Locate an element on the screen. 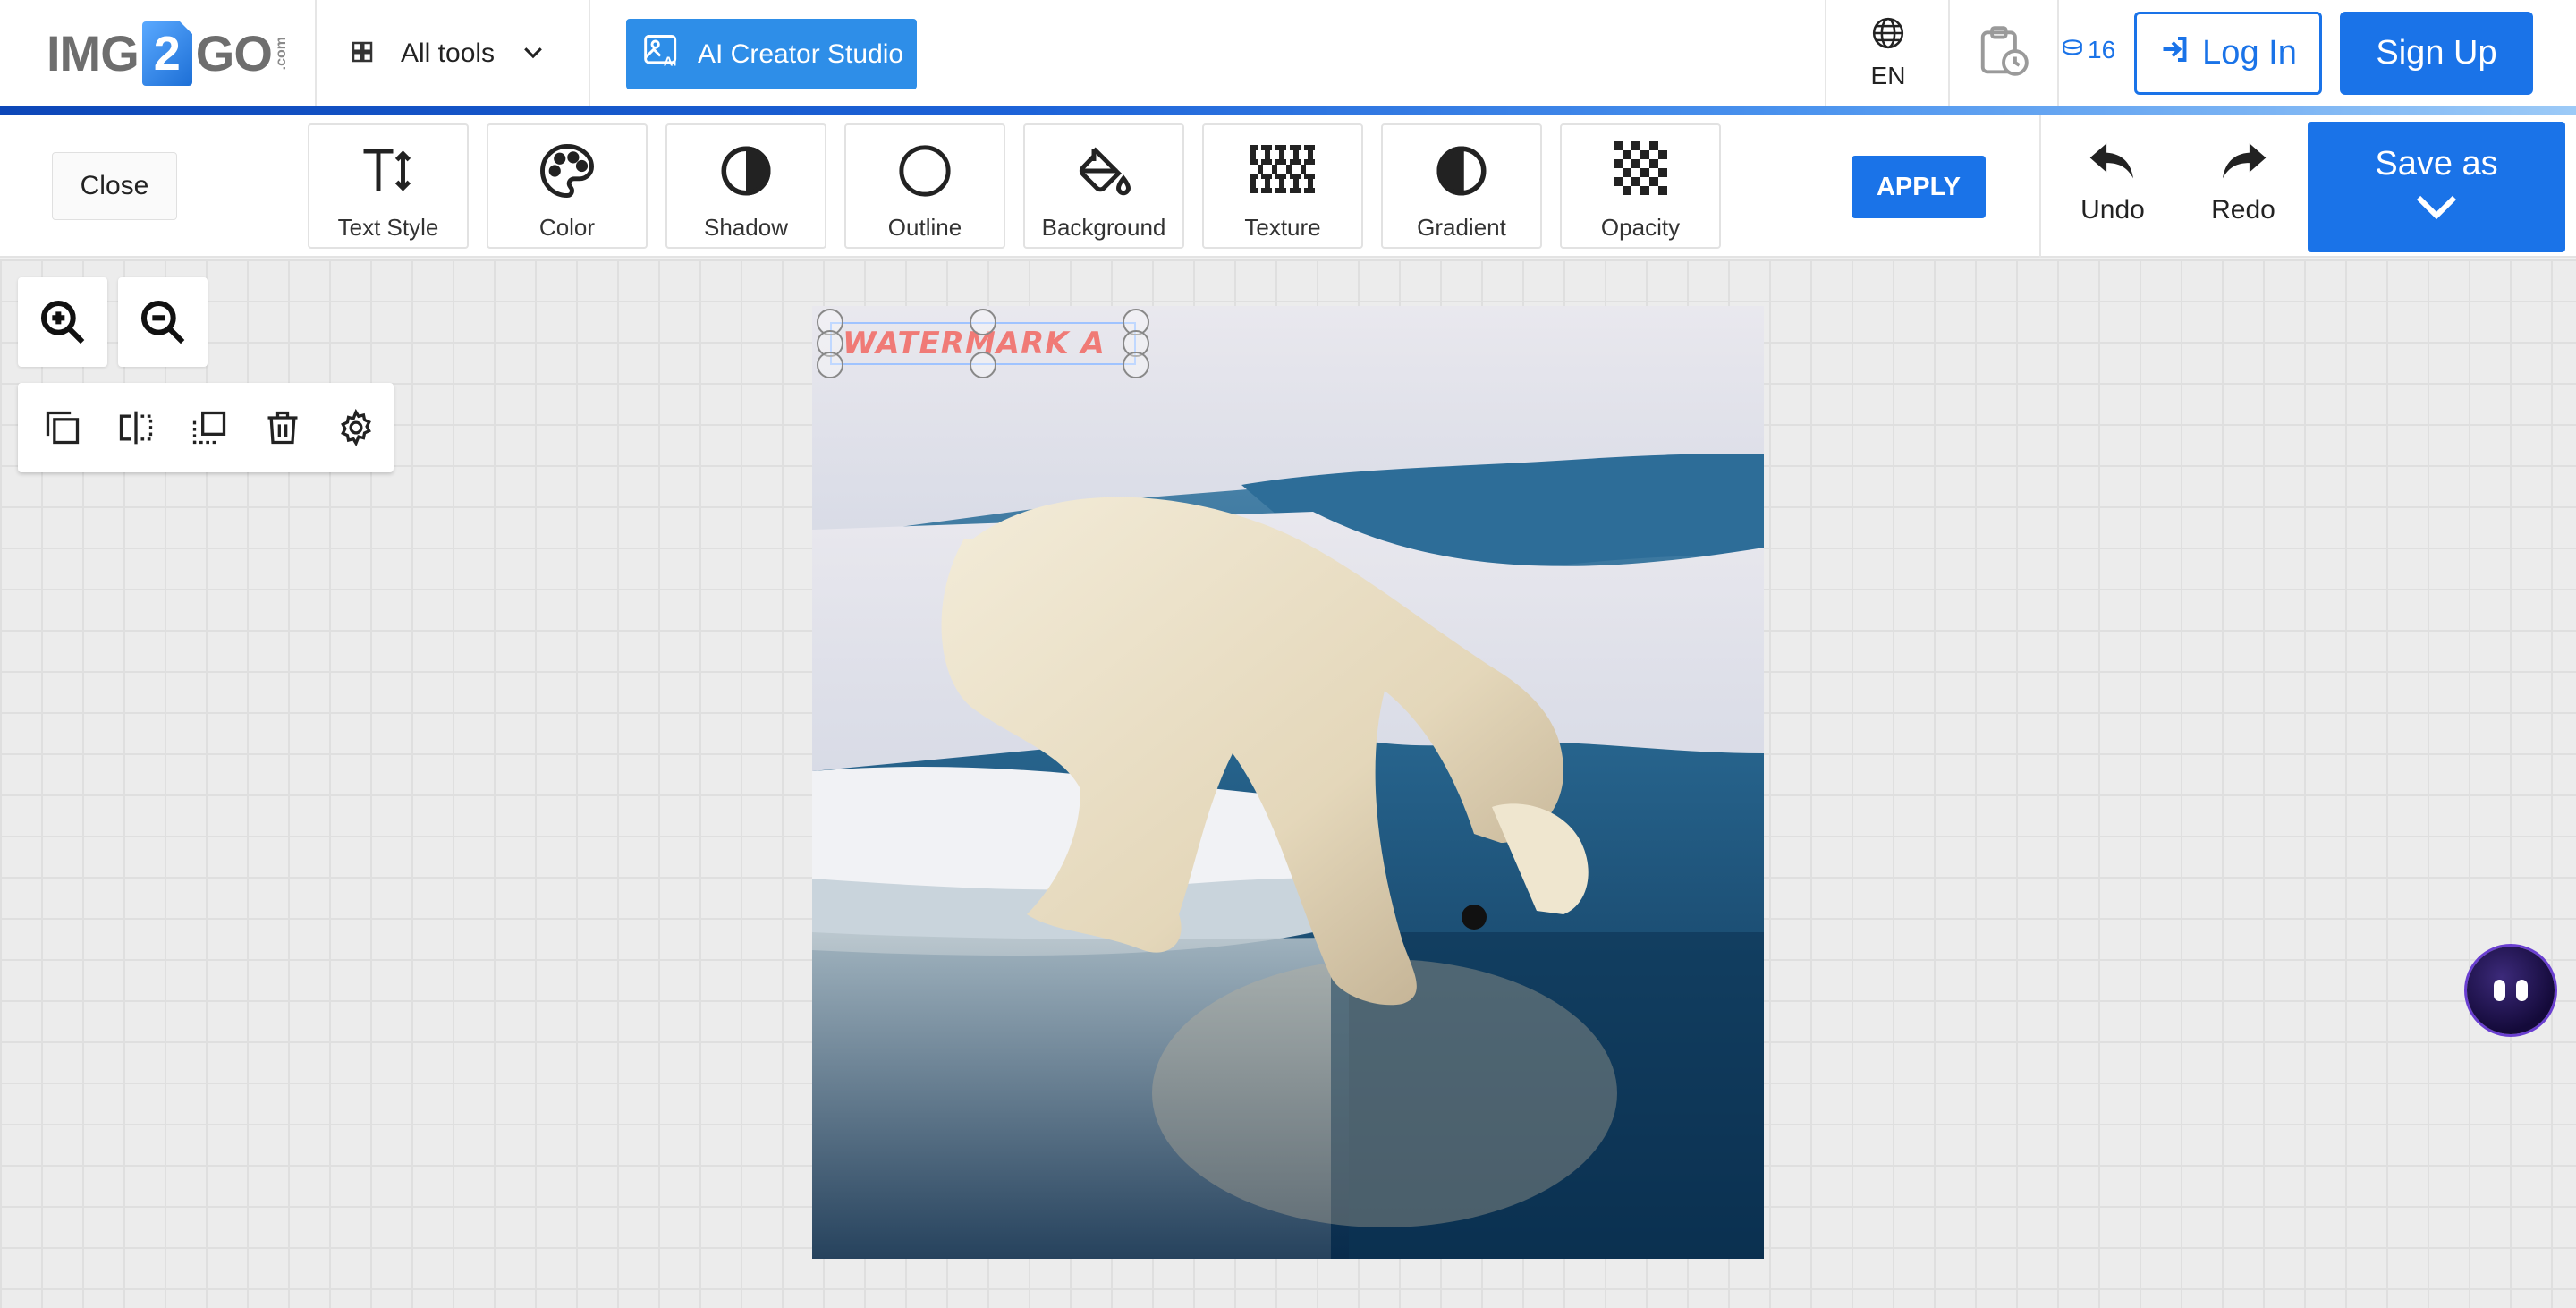 The image size is (2576, 1308). duplicate-icon is located at coordinates (62, 427).